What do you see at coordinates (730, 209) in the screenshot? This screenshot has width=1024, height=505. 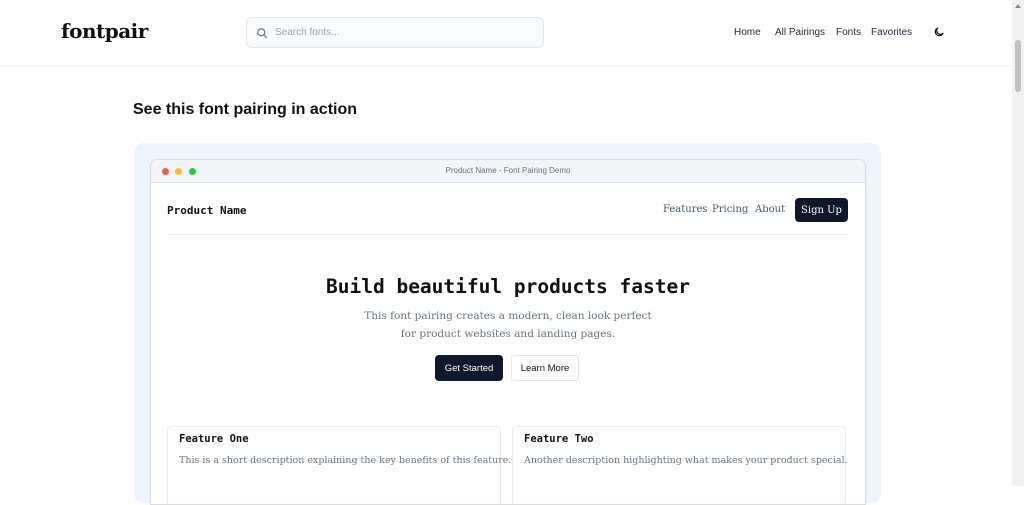 I see `demo-nav-pricing: Pricing` at bounding box center [730, 209].